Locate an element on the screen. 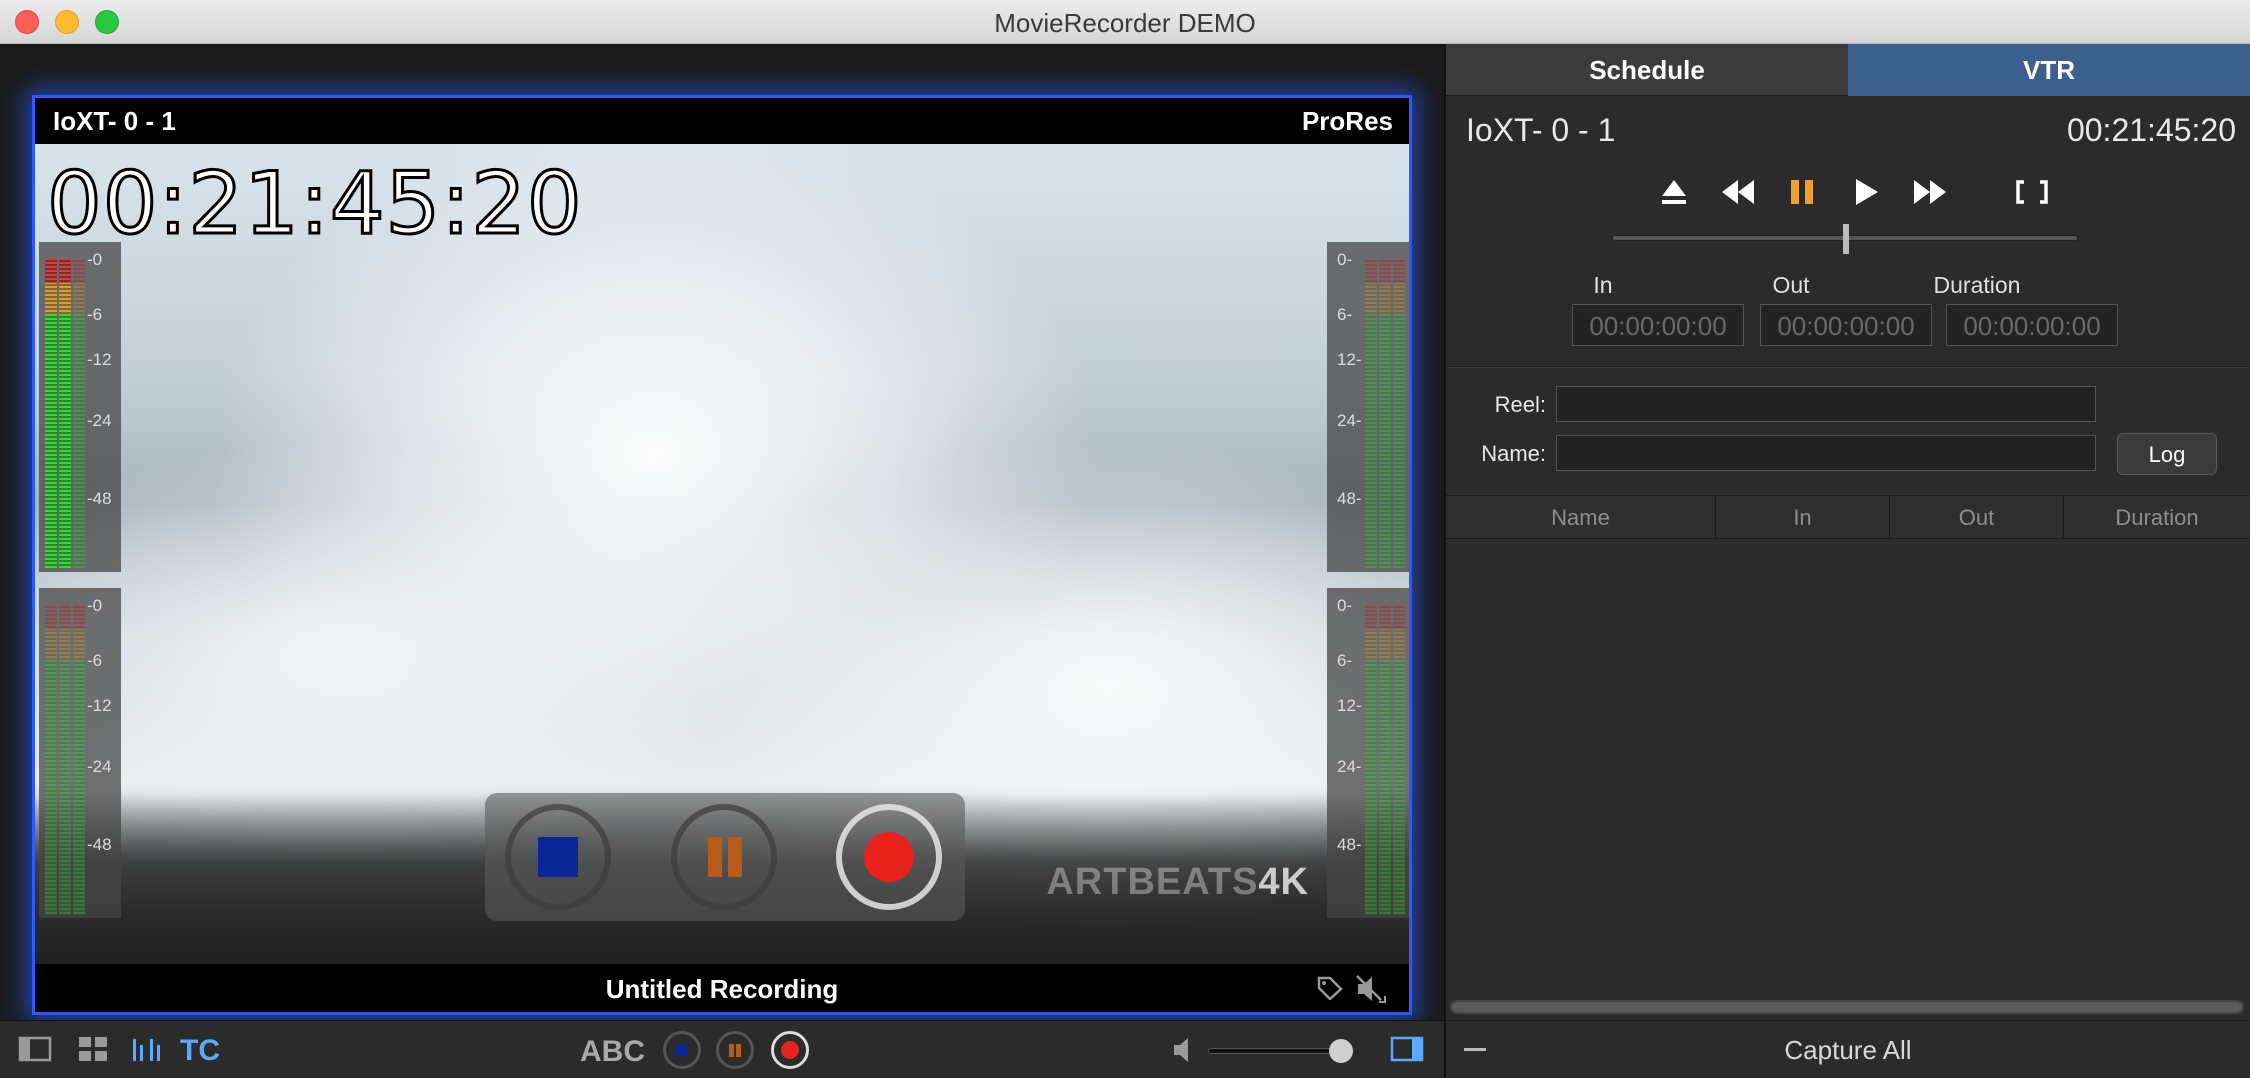 The height and width of the screenshot is (1078, 2250). horizontal-scrollbar is located at coordinates (1847, 1007).